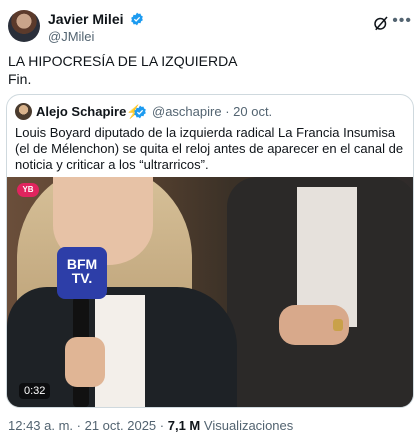  What do you see at coordinates (35, 391) in the screenshot?
I see `video-duration: 0:32` at bounding box center [35, 391].